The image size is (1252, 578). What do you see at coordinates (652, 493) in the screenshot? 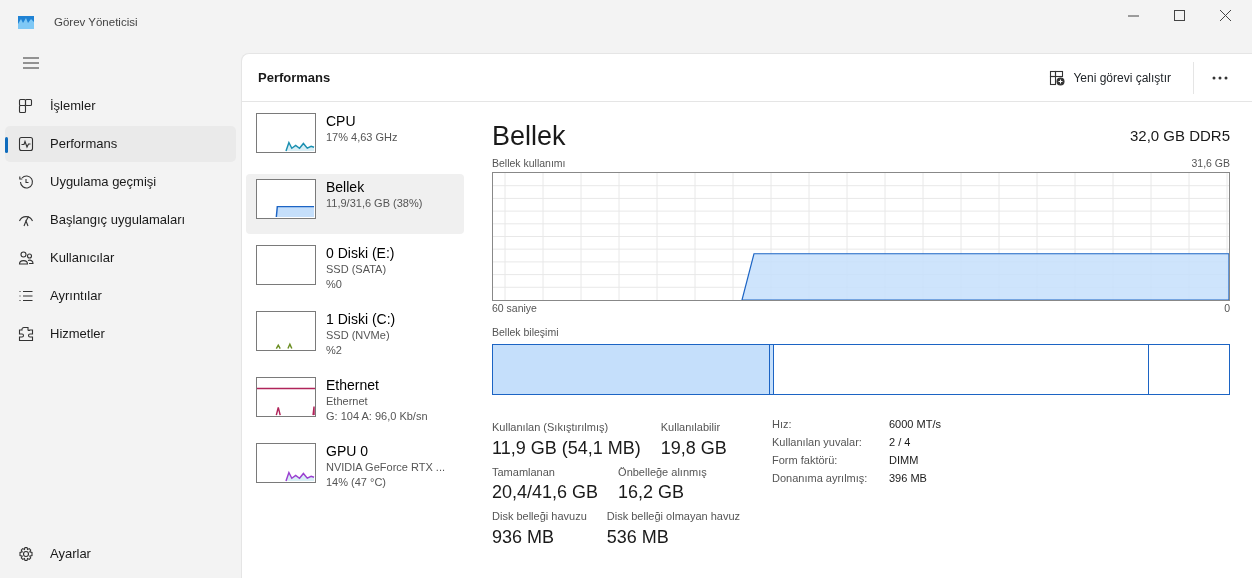
I see `stat-value: 16,2 GB` at bounding box center [652, 493].